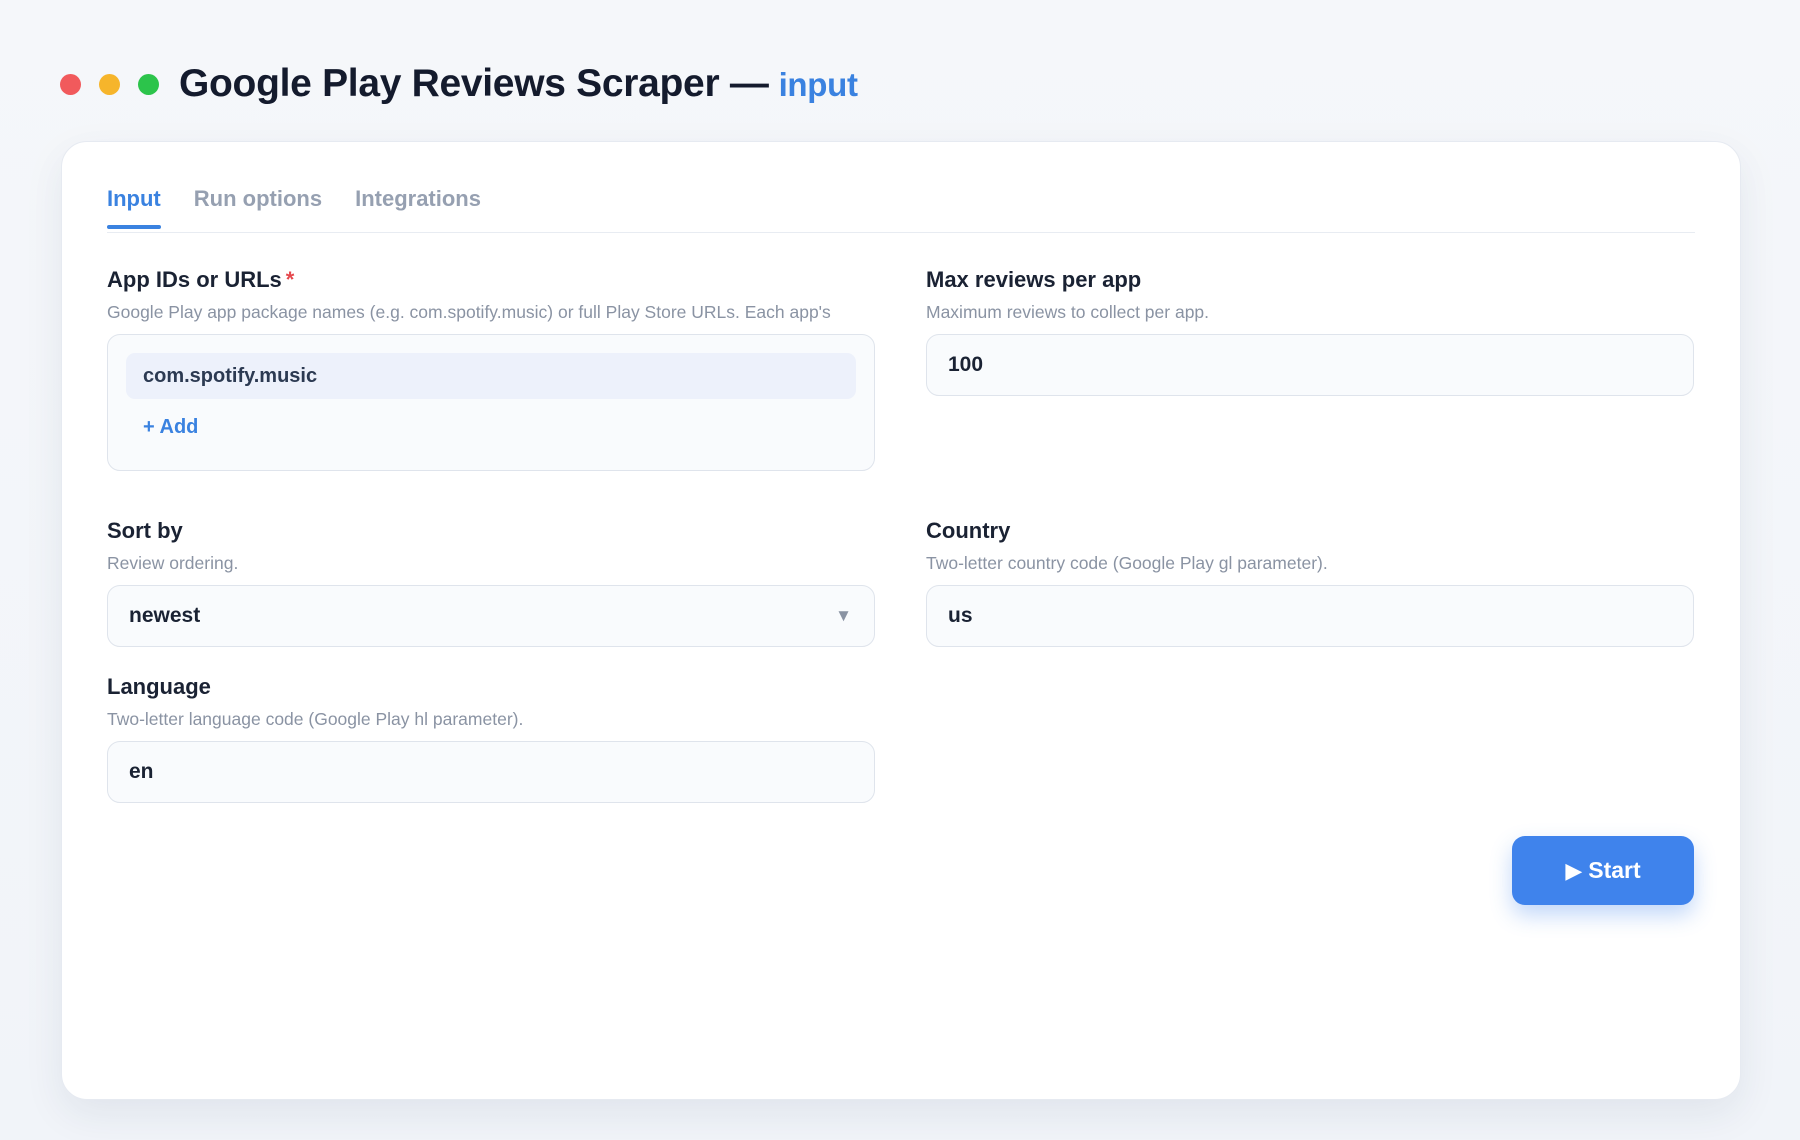  Describe the element at coordinates (148, 84) in the screenshot. I see `maximize-window-icon` at that location.